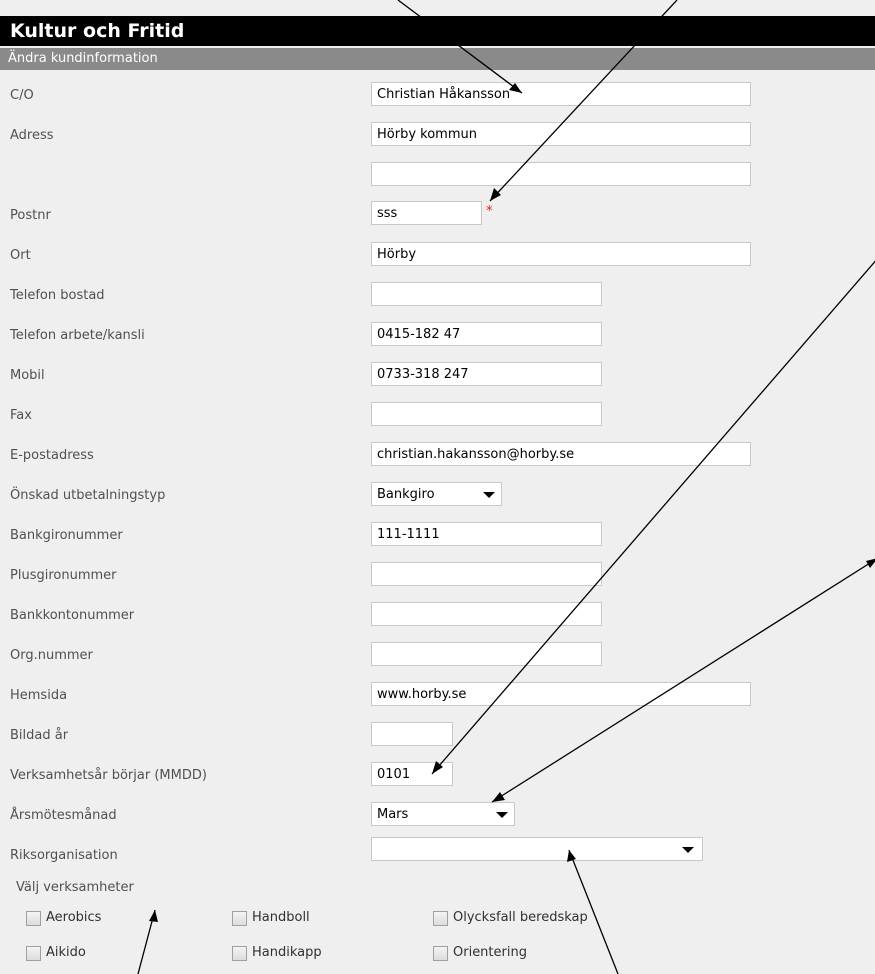 Image resolution: width=875 pixels, height=974 pixels. What do you see at coordinates (88, 495) in the screenshot?
I see `utbetalningstyp-label: Önskad utbetalningstyp` at bounding box center [88, 495].